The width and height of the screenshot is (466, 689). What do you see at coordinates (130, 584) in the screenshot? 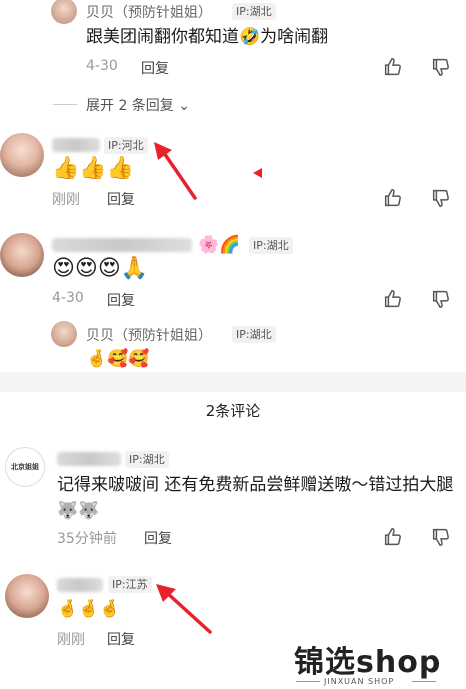
I see `ip-location-badge: IP:江苏` at bounding box center [130, 584].